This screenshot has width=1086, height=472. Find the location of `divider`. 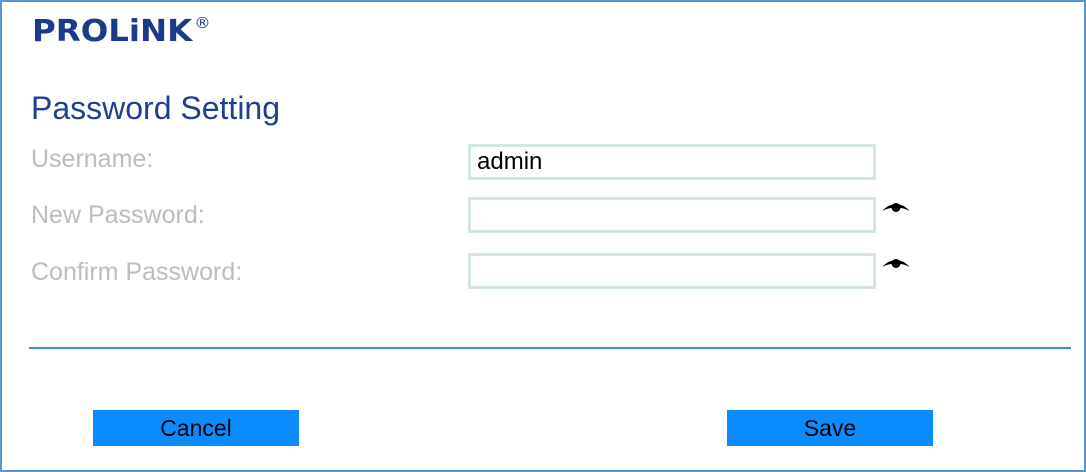

divider is located at coordinates (550, 348).